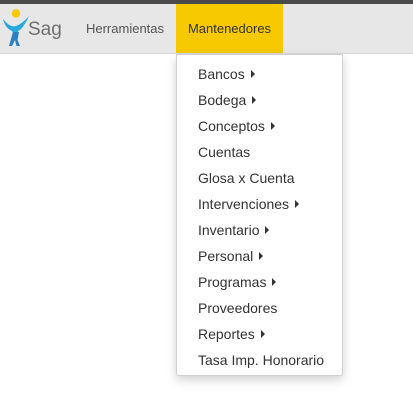 Image resolution: width=413 pixels, height=413 pixels. Describe the element at coordinates (45, 29) in the screenshot. I see `brand-name: Sag` at that location.